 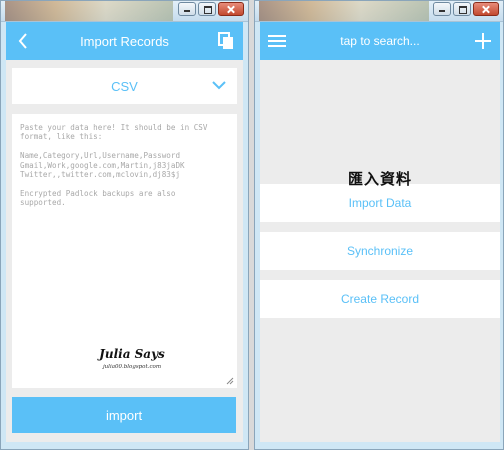 What do you see at coordinates (380, 251) in the screenshot?
I see `menu-item-synchronize: Synchronize` at bounding box center [380, 251].